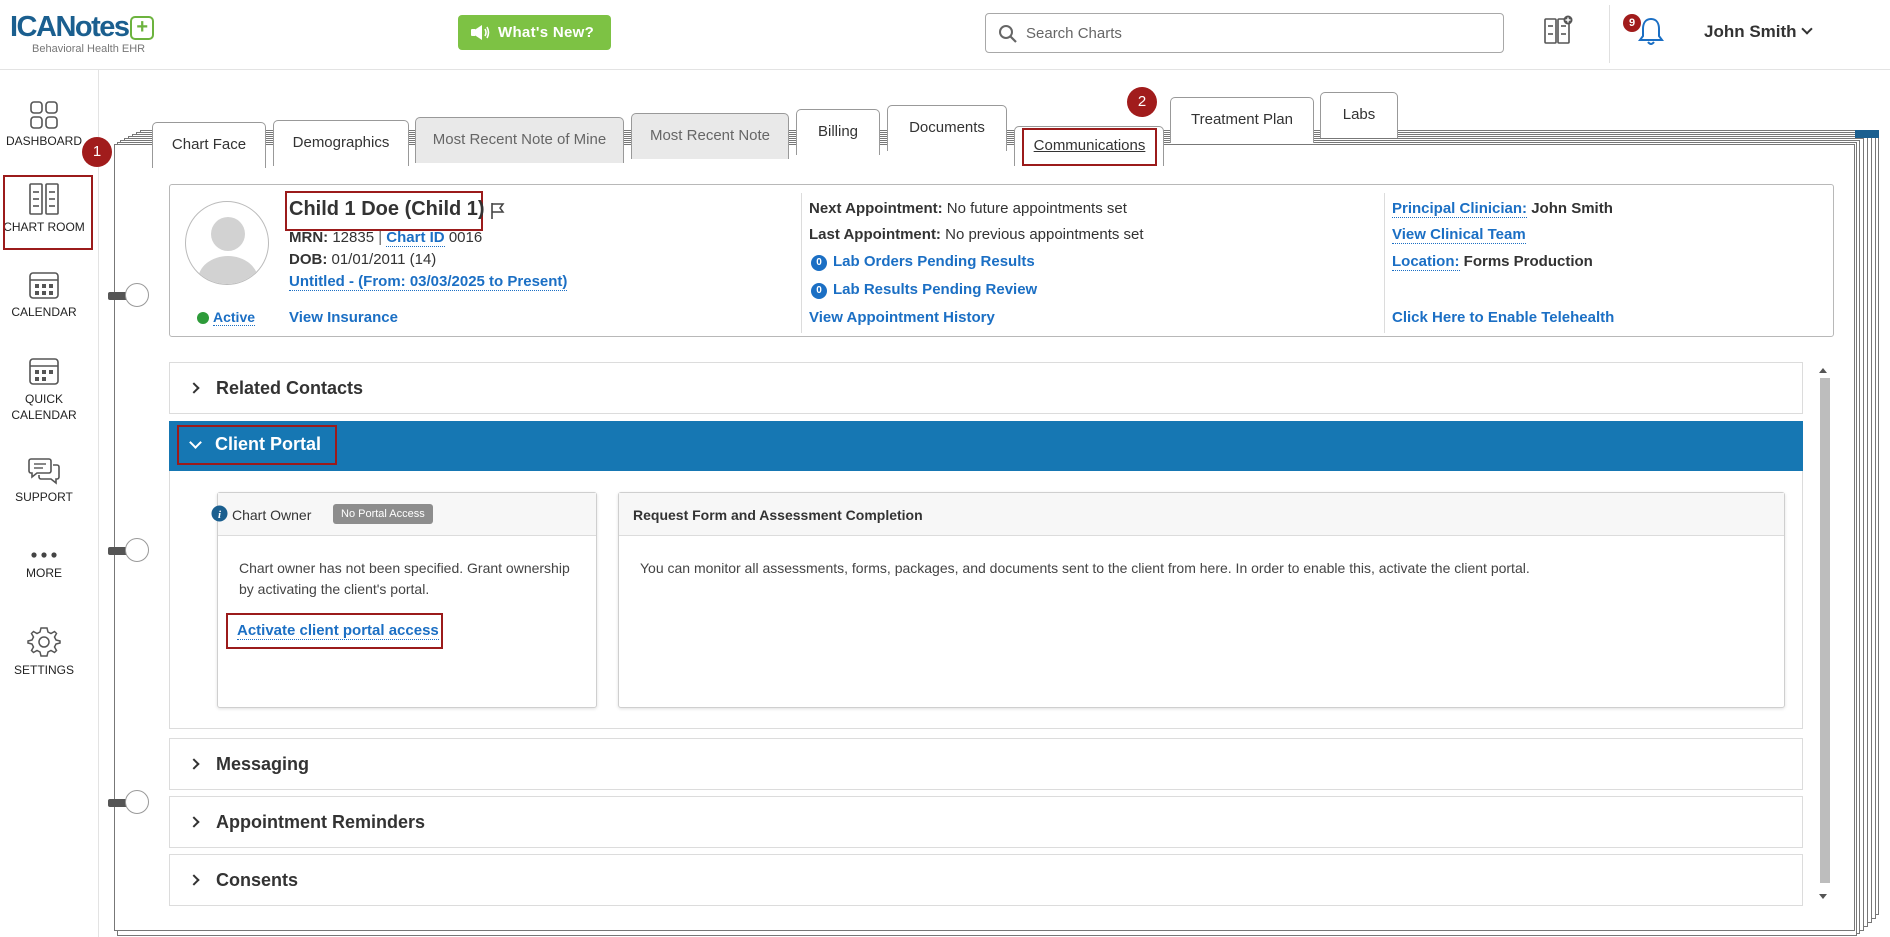 This screenshot has height=937, width=1890. I want to click on sidebar-item-label: MORE, so click(44, 573).